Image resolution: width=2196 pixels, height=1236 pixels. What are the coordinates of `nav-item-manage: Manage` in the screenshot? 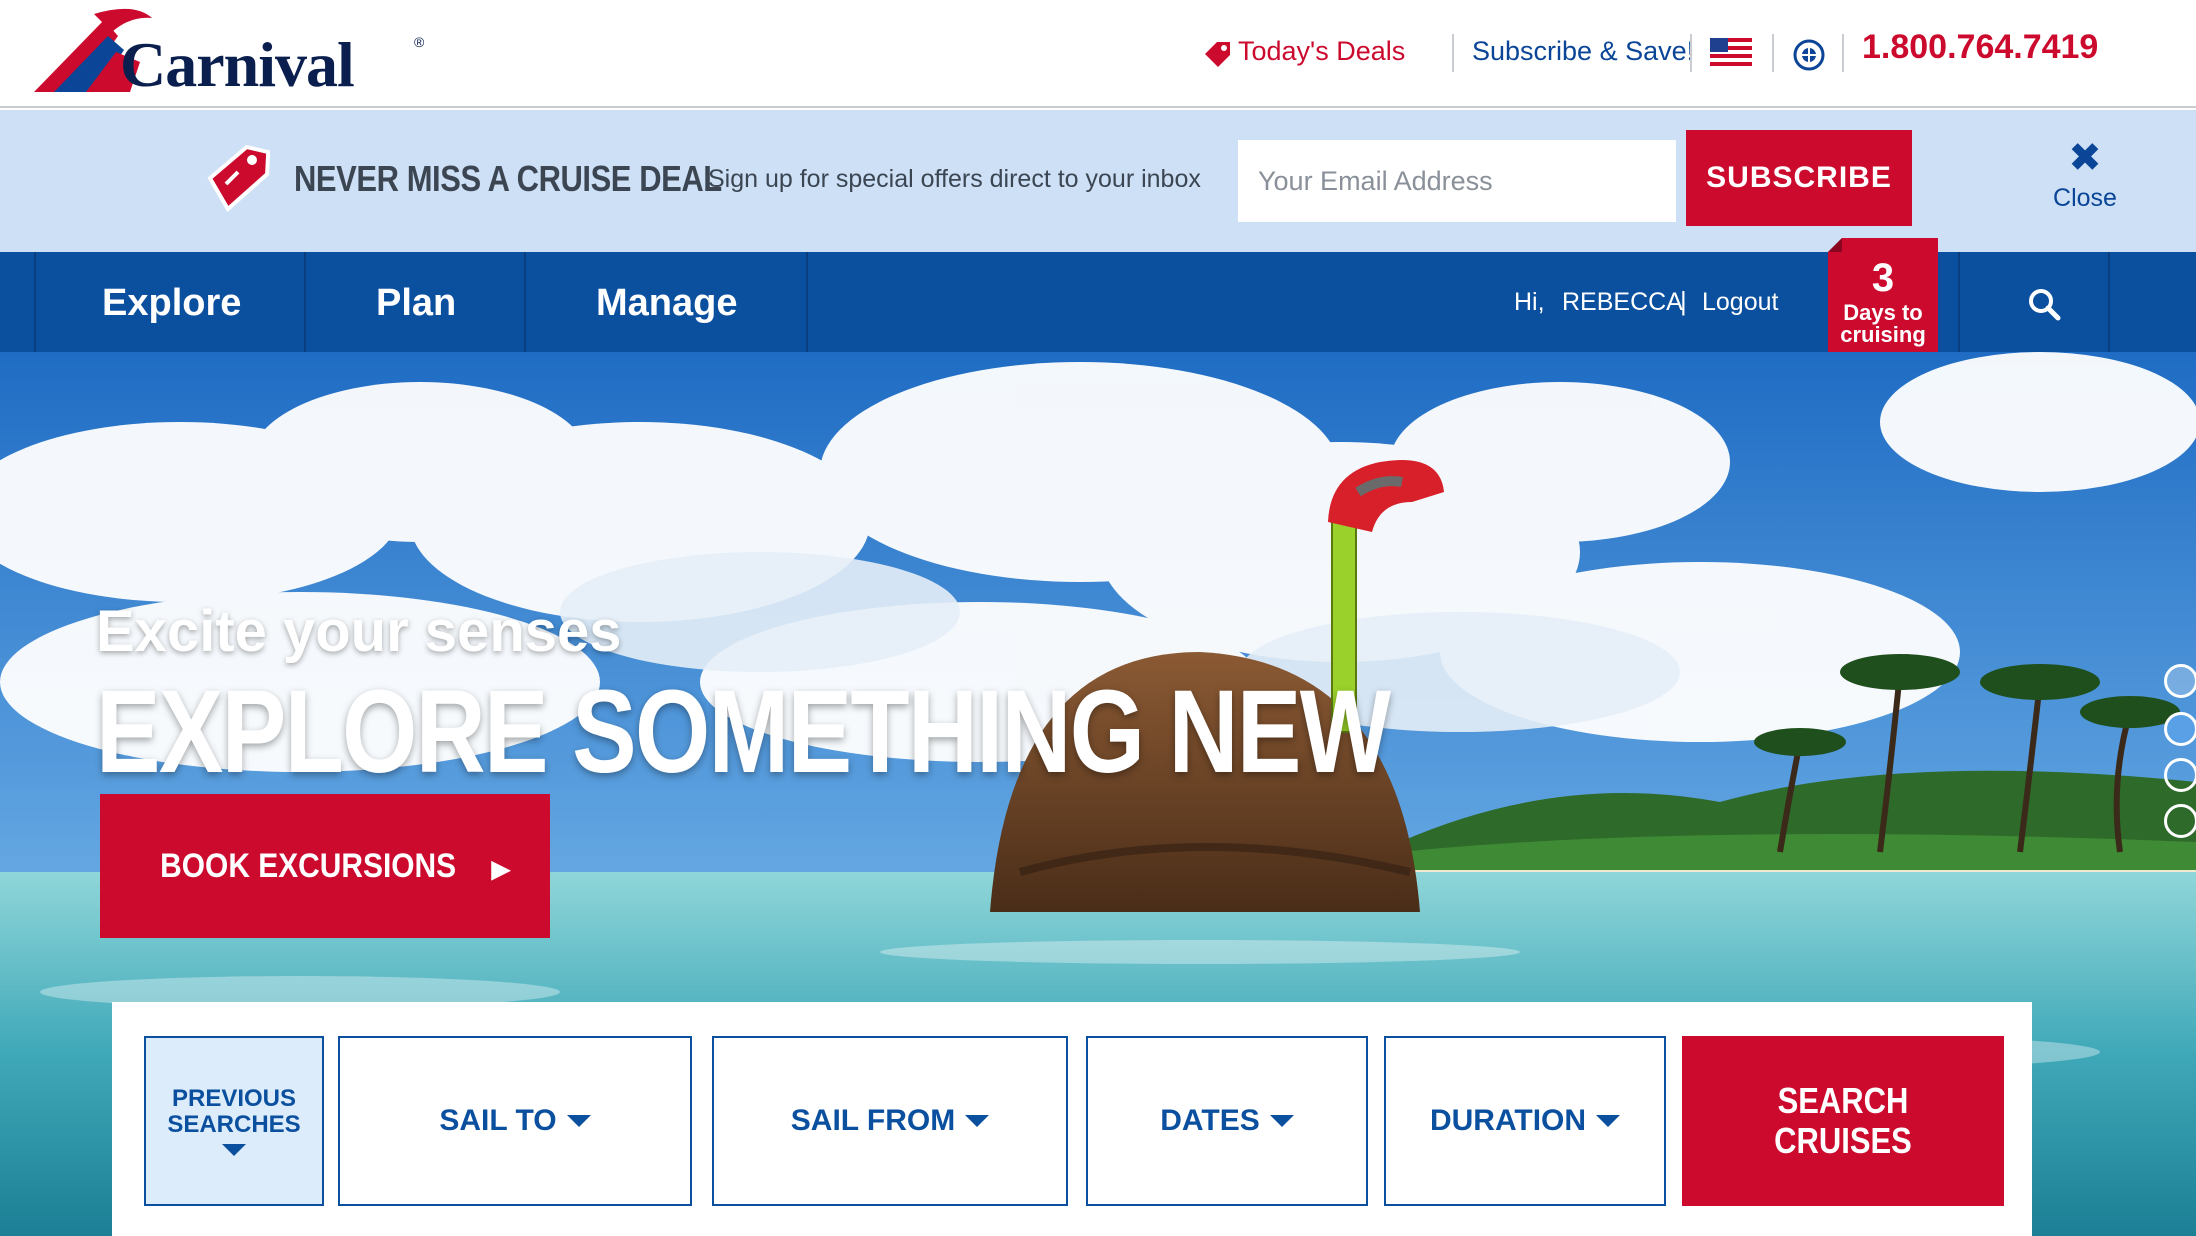 It's located at (666, 303).